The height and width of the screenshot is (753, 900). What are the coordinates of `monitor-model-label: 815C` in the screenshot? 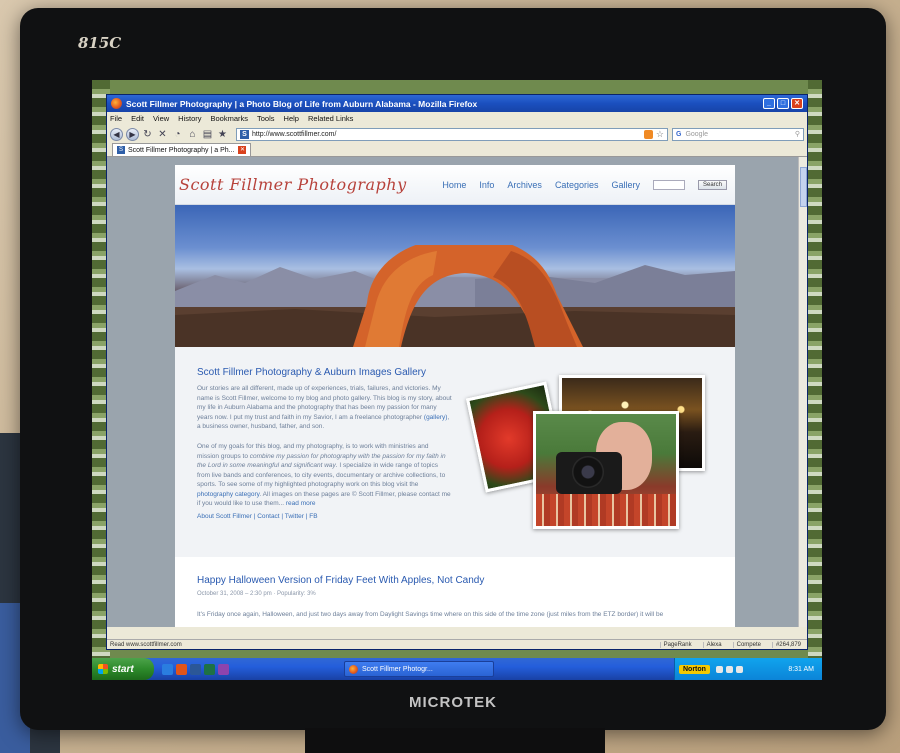 It's located at (100, 43).